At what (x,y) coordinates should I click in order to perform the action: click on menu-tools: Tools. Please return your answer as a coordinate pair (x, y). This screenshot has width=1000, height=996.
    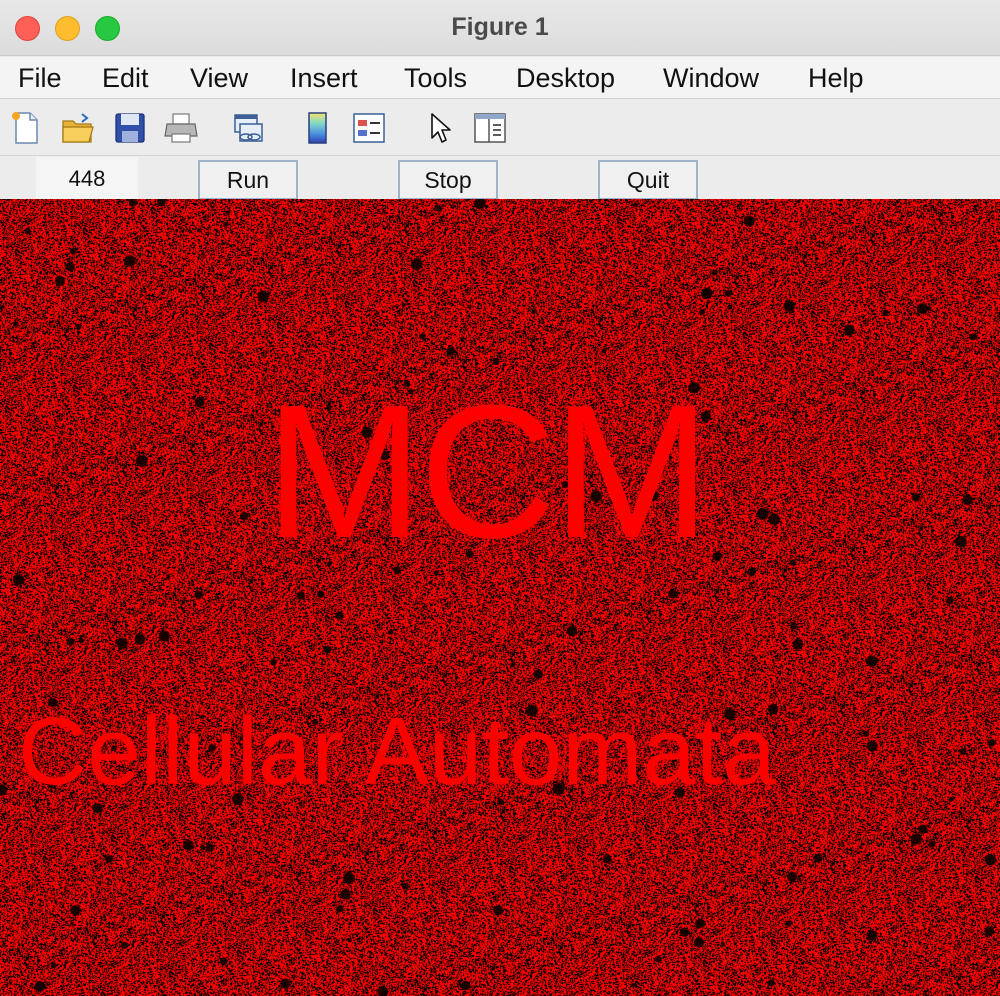
    Looking at the image, I should click on (435, 78).